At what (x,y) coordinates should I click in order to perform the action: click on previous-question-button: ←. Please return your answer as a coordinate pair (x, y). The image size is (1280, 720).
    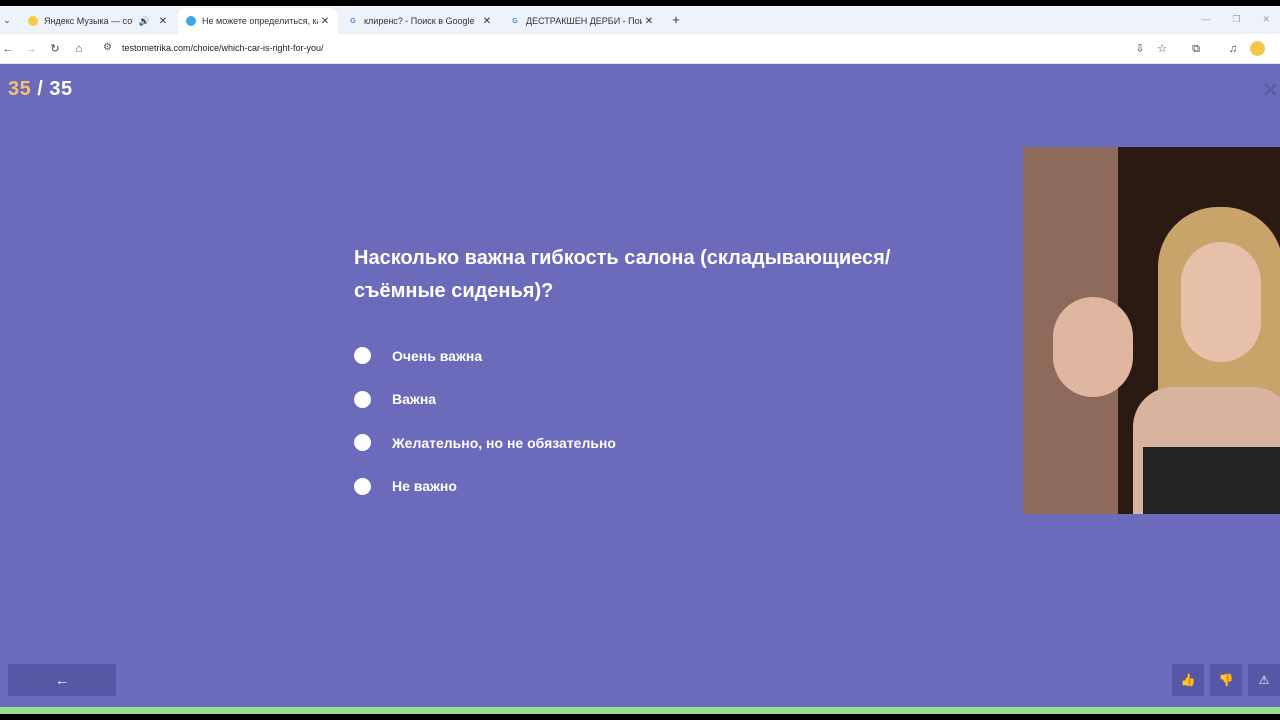
    Looking at the image, I should click on (62, 680).